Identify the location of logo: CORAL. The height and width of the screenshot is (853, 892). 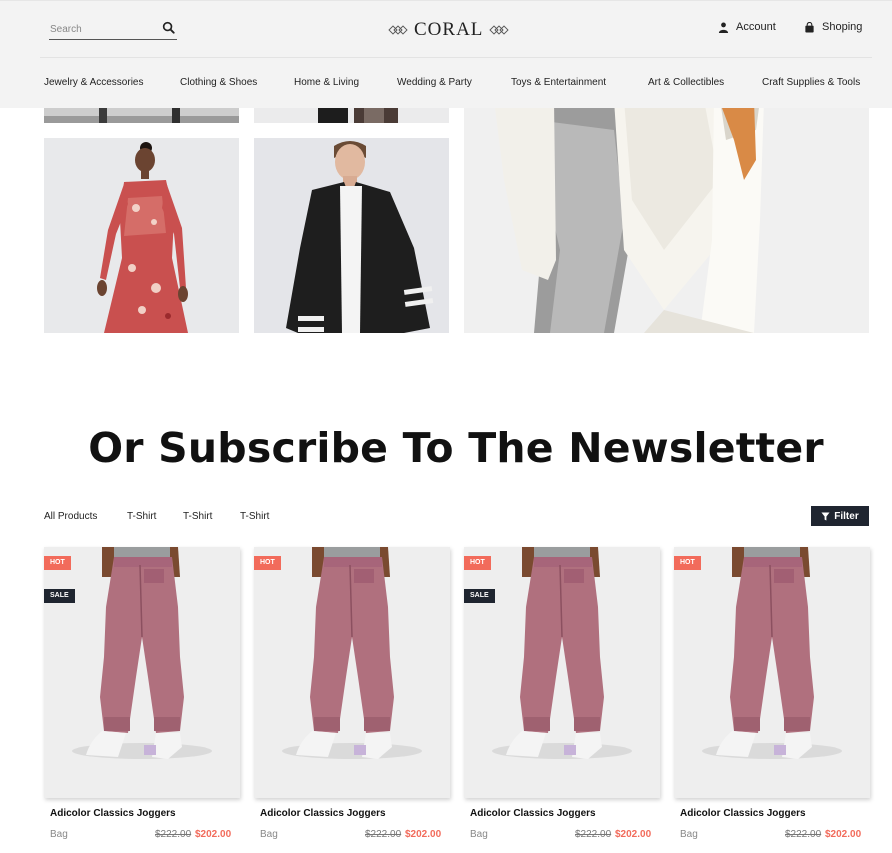
(449, 30).